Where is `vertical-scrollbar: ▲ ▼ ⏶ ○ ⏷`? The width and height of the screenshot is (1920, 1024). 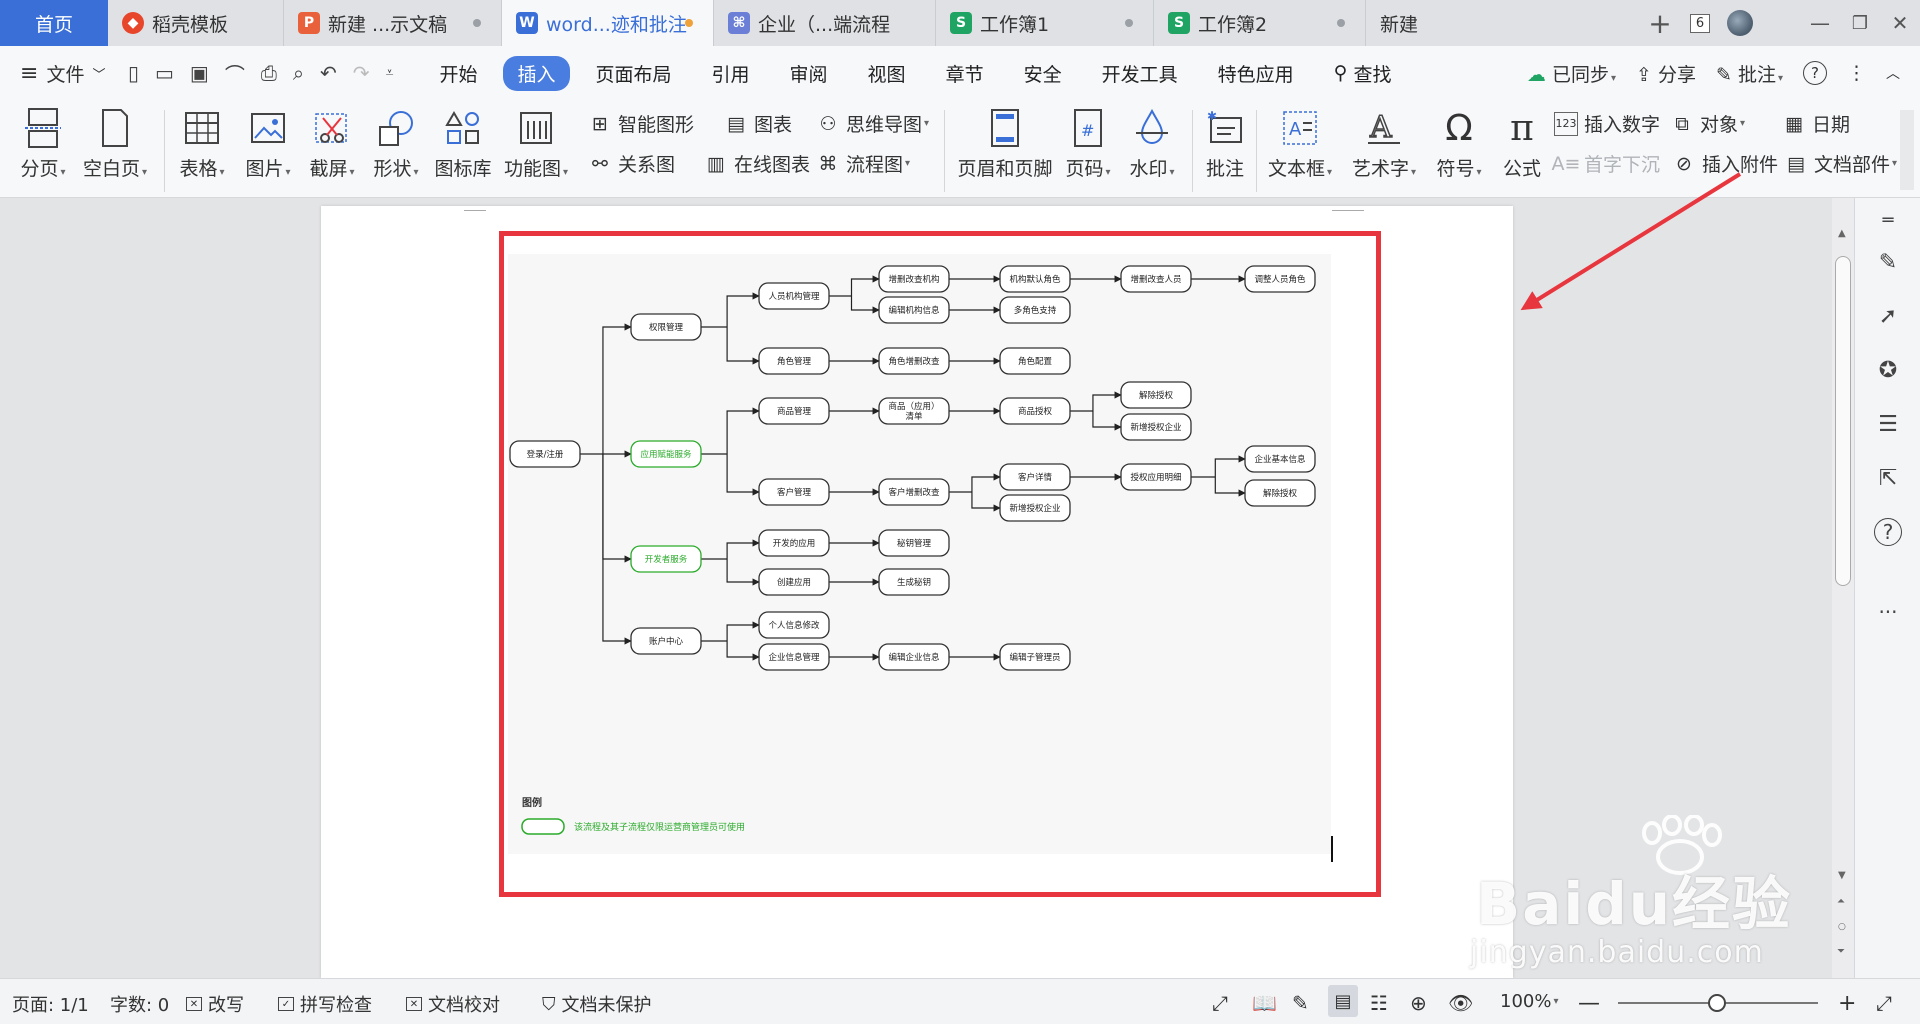 vertical-scrollbar: ▲ ▼ ⏶ ○ ⏷ is located at coordinates (1843, 588).